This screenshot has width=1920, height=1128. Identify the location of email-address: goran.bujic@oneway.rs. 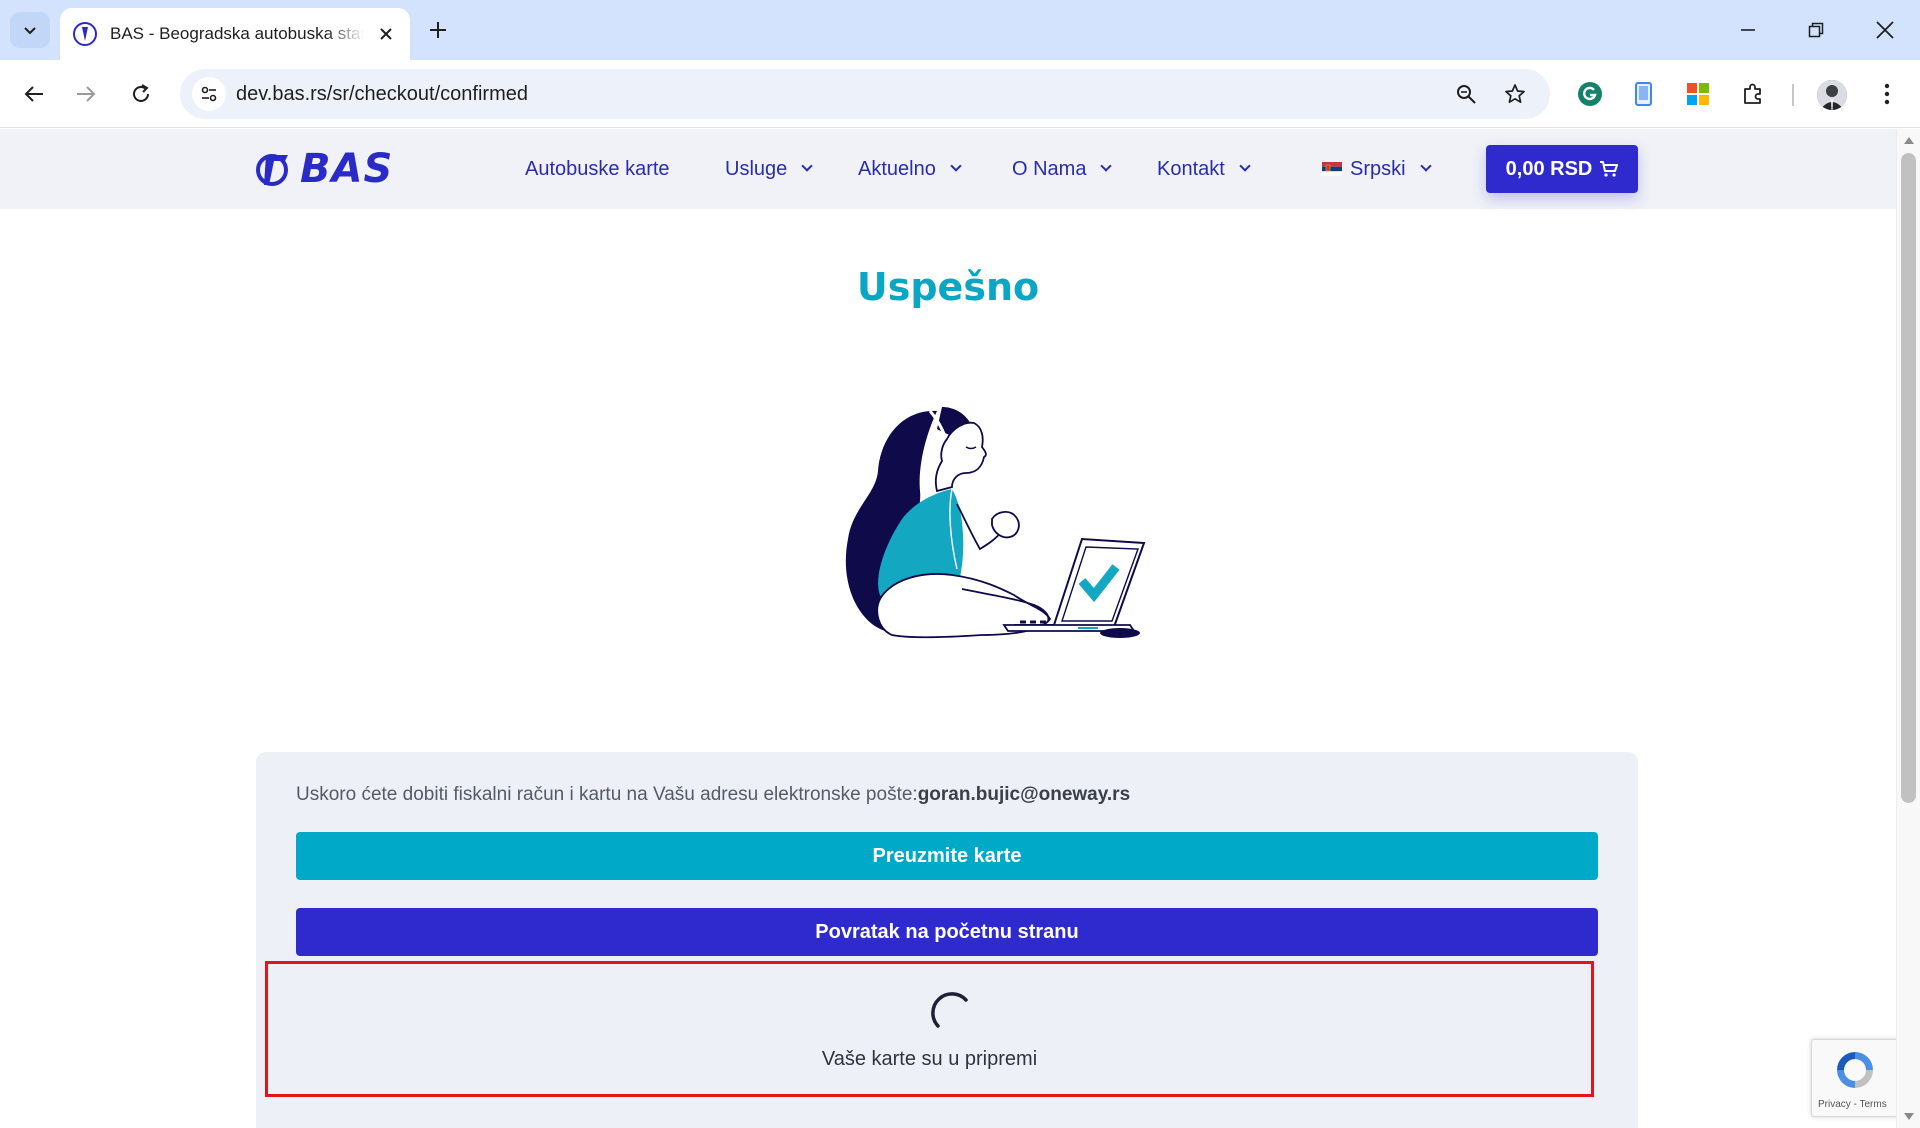
(1024, 794).